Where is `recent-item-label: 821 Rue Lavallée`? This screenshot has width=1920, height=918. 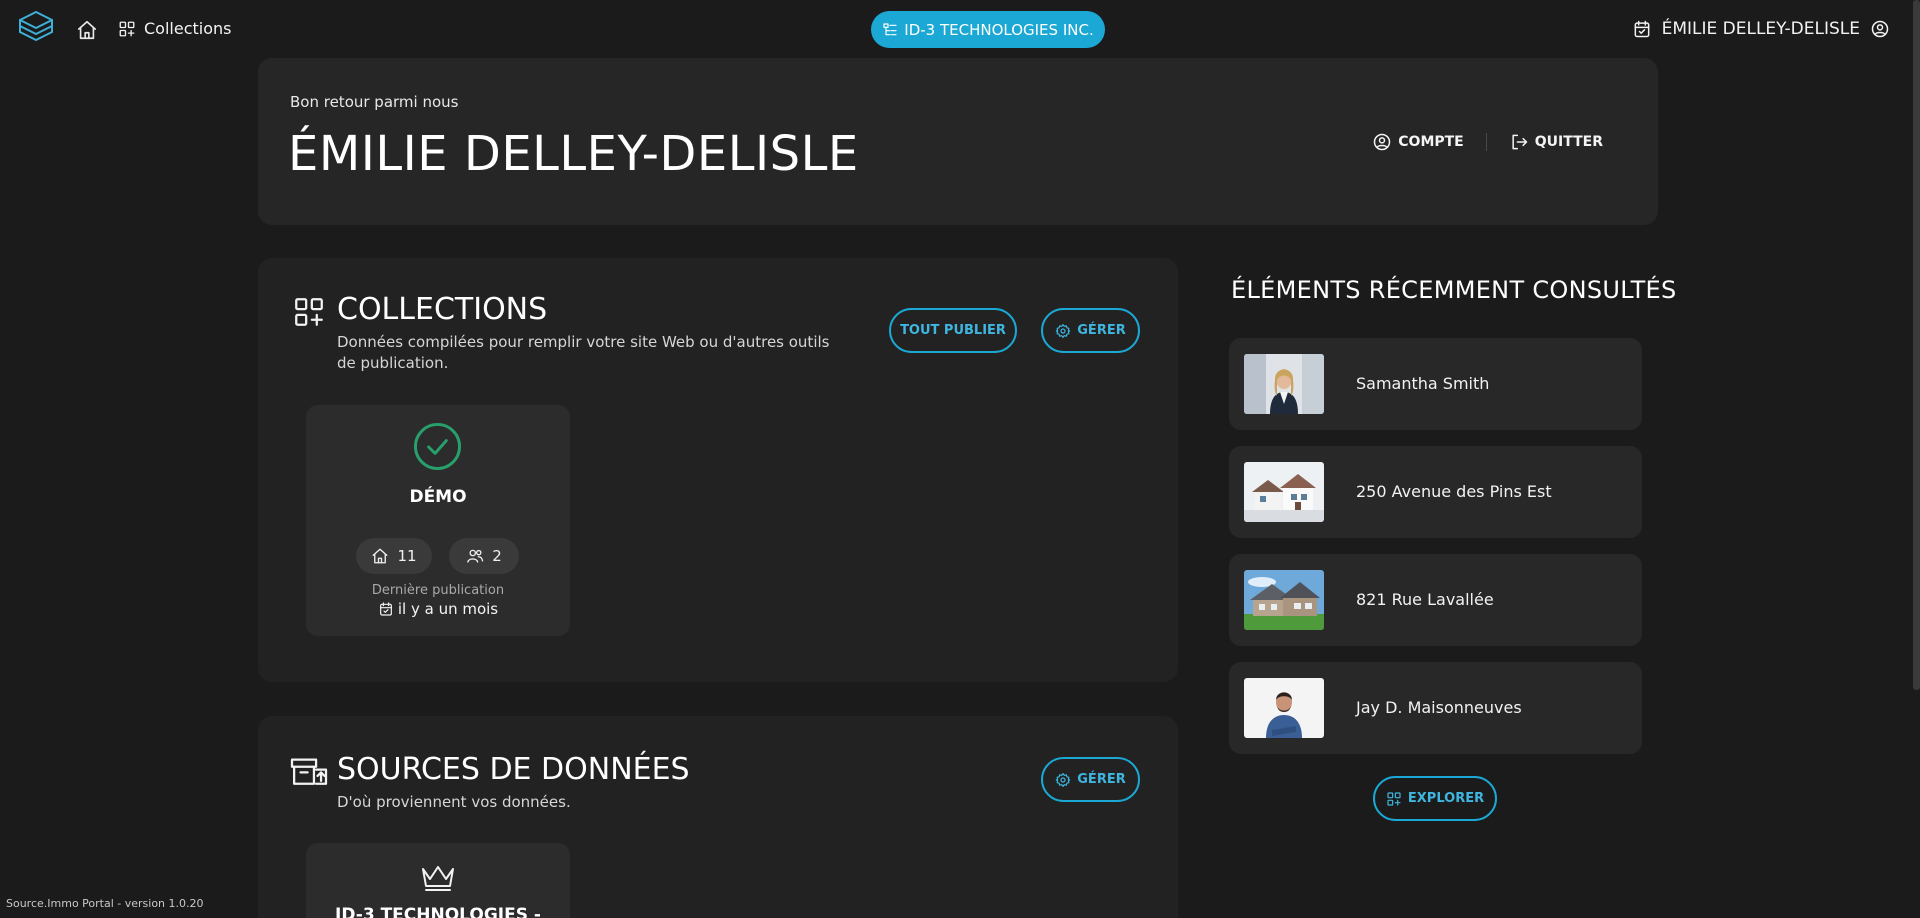
recent-item-label: 821 Rue Lavallée is located at coordinates (1425, 599).